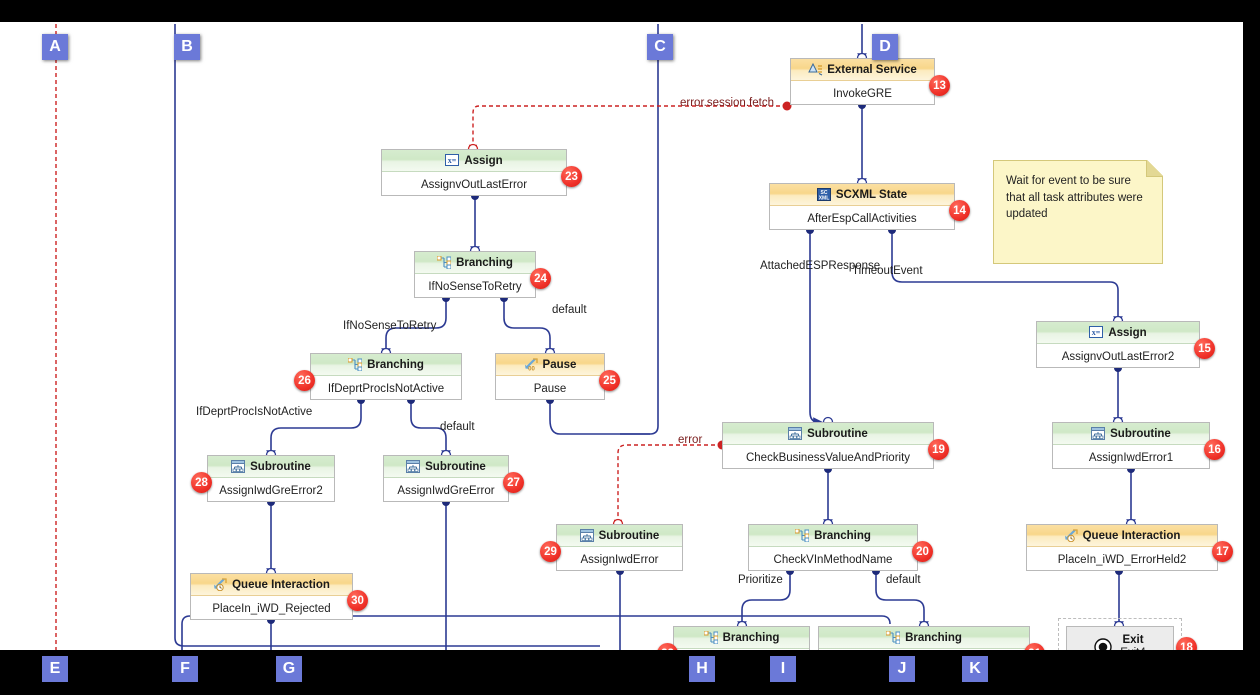 The image size is (1260, 695). Describe the element at coordinates (271, 478) in the screenshot. I see `workflow-node-assigniwdgreerror2: Subroutine AssignIwdGreError2` at that location.